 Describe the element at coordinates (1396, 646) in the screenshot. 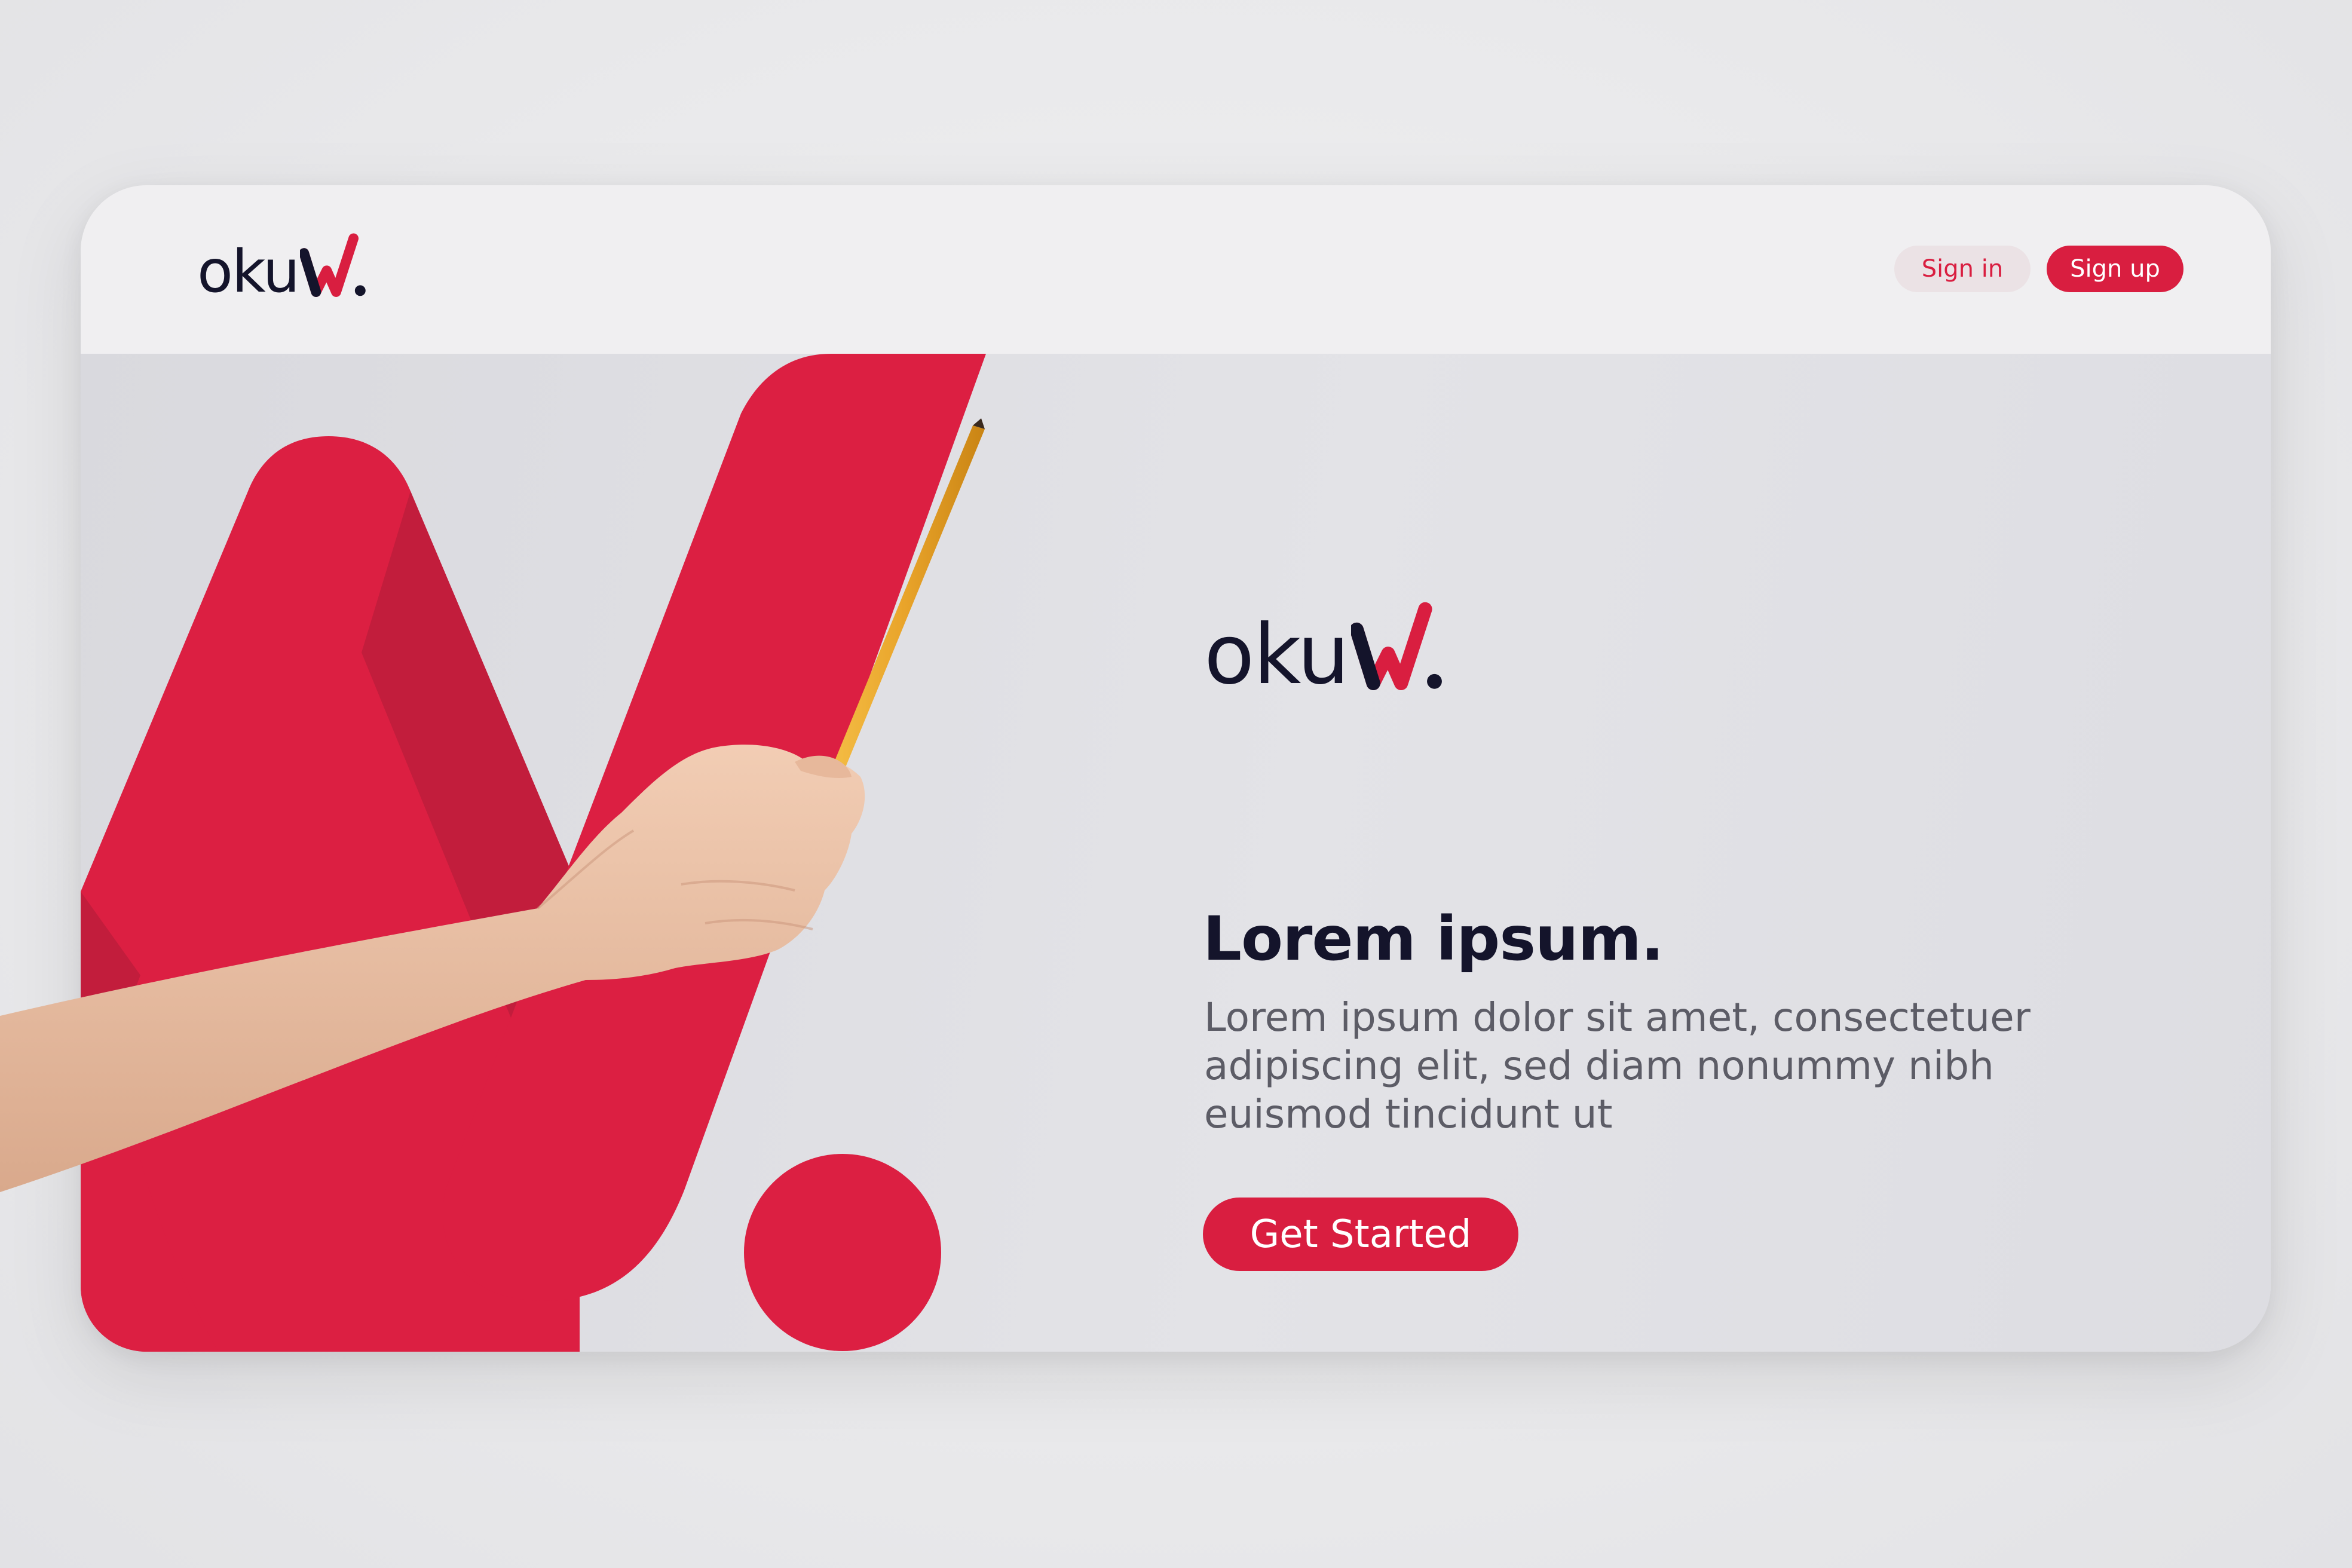

I see `hero-logo-w-mark-icon` at that location.